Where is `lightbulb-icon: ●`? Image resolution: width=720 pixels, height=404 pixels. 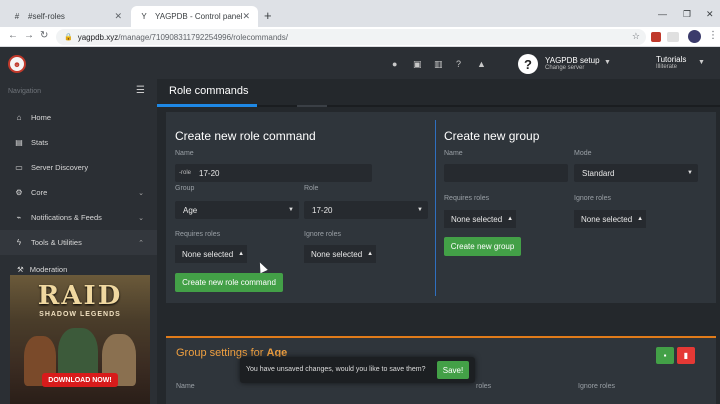 lightbulb-icon: ● is located at coordinates (394, 64).